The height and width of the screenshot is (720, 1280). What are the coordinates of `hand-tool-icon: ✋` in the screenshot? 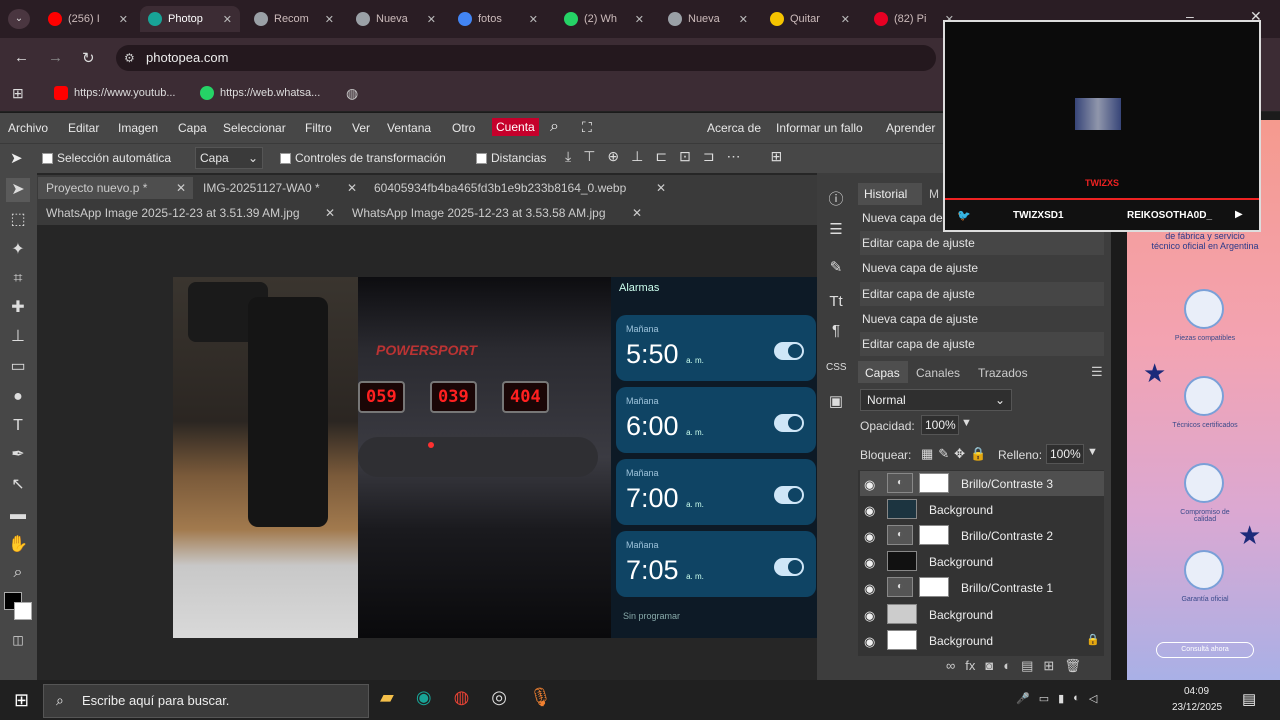 It's located at (18, 545).